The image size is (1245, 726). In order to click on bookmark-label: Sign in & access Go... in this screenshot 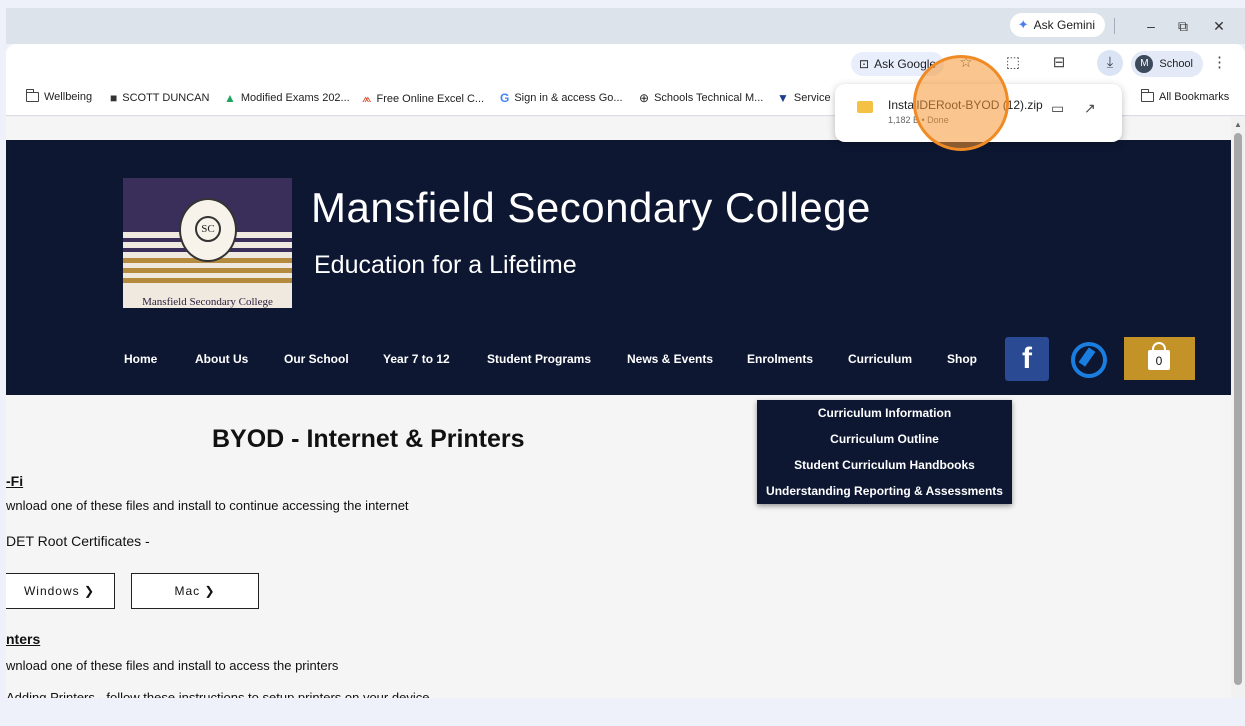, I will do `click(568, 98)`.